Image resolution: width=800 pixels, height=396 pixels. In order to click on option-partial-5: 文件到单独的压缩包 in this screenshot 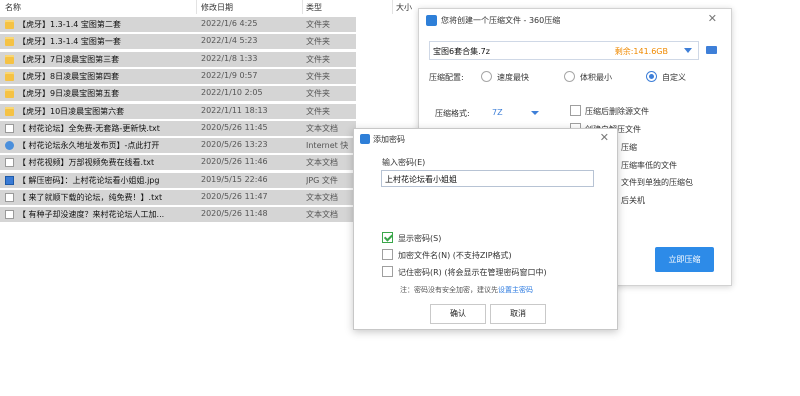, I will do `click(657, 182)`.